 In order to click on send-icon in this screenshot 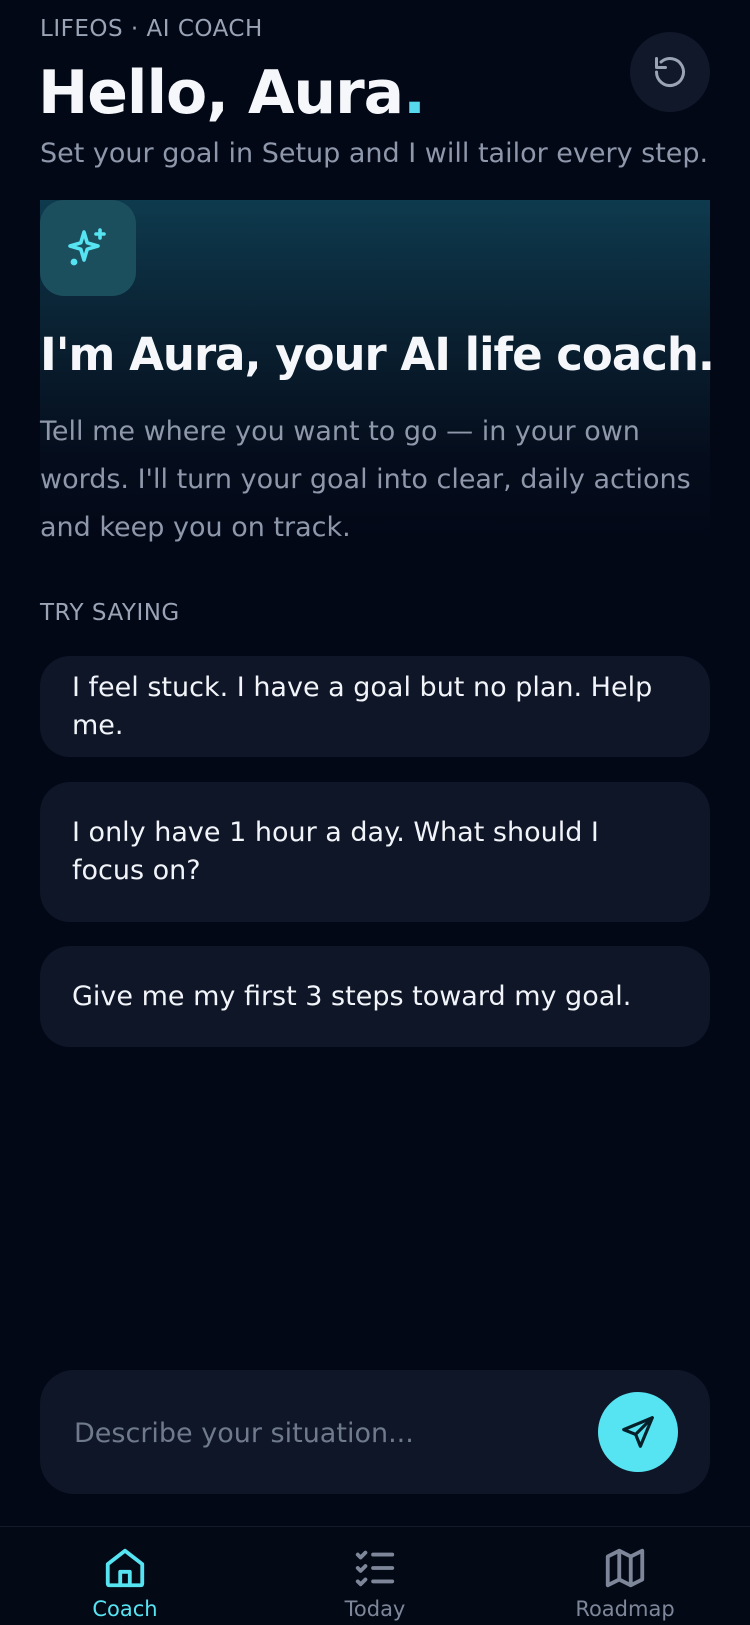, I will do `click(638, 1432)`.